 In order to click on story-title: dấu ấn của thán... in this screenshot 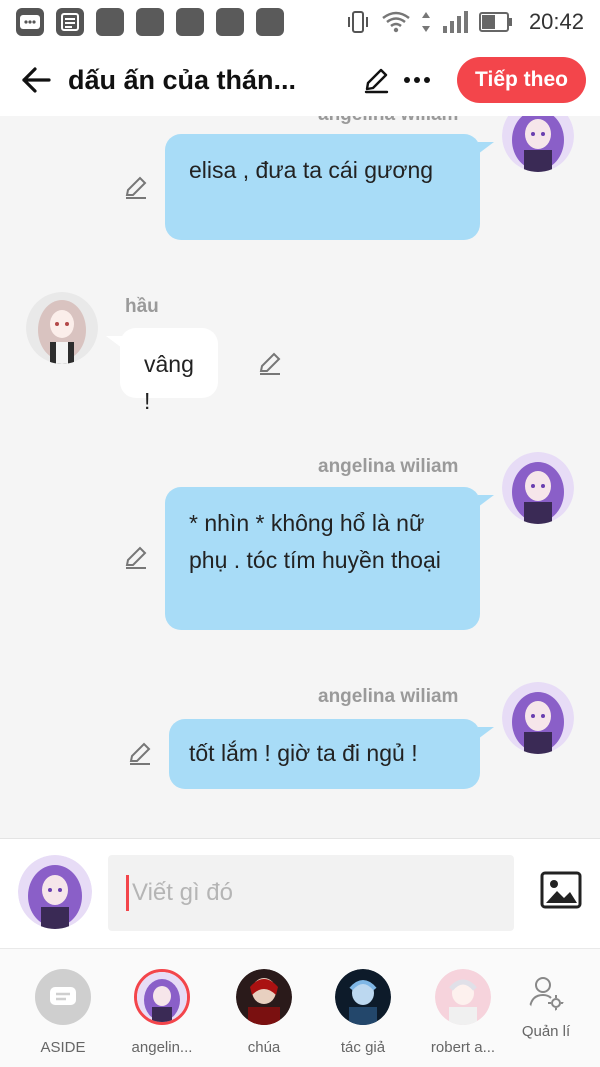, I will do `click(182, 79)`.